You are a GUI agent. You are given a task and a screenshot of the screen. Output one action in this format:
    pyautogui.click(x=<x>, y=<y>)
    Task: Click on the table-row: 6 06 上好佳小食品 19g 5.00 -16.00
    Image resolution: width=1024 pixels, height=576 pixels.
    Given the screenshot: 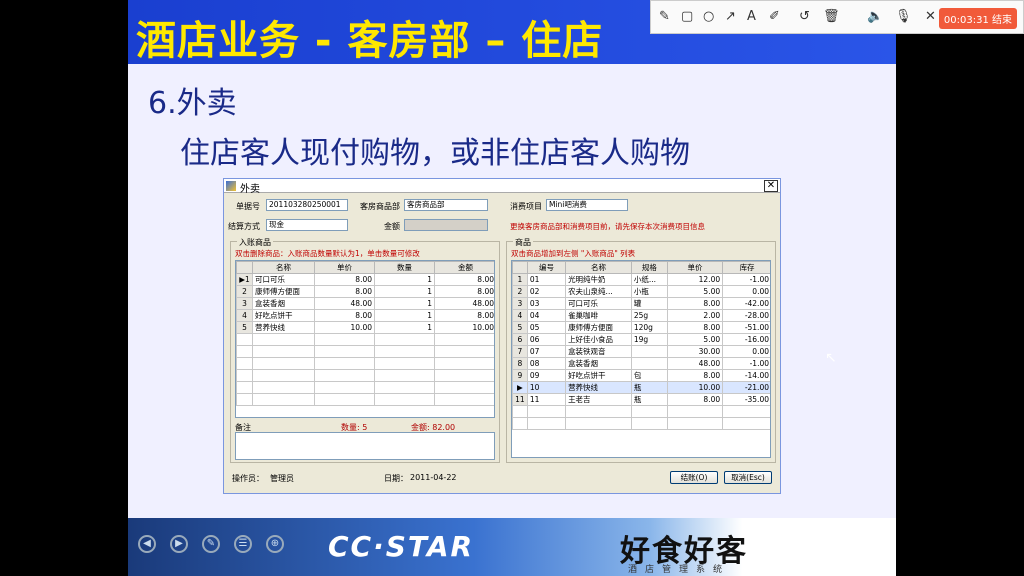 What is the action you would take?
    pyautogui.click(x=641, y=339)
    